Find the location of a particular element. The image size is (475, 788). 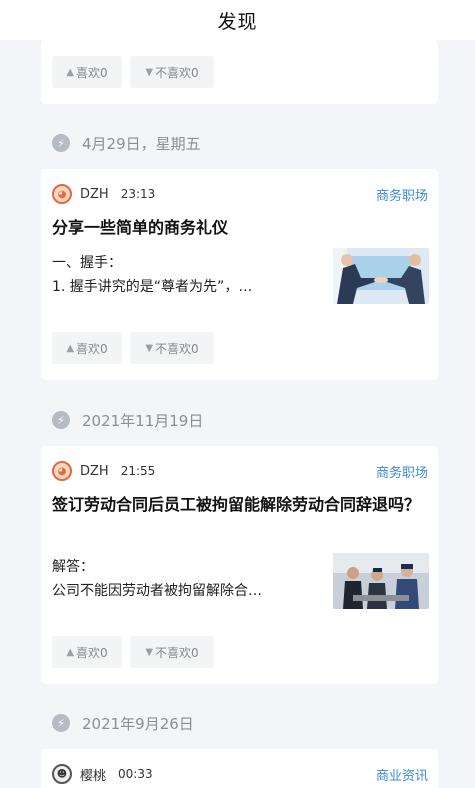

date-divider: ⚡ 2021年9月26日 is located at coordinates (123, 723).